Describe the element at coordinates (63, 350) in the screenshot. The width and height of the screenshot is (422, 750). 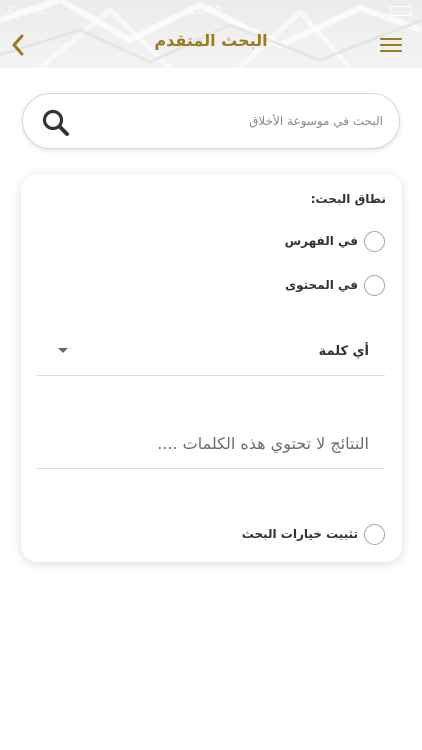
I see `caret-down-icon` at that location.